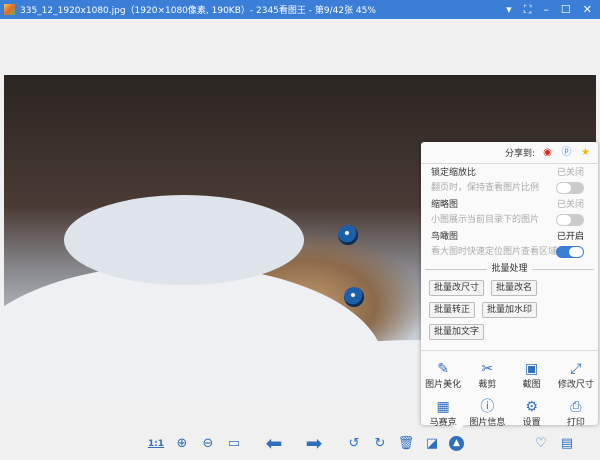 The height and width of the screenshot is (460, 600). I want to click on option-desc: 小图展示当前目录下的图片, so click(485, 220).